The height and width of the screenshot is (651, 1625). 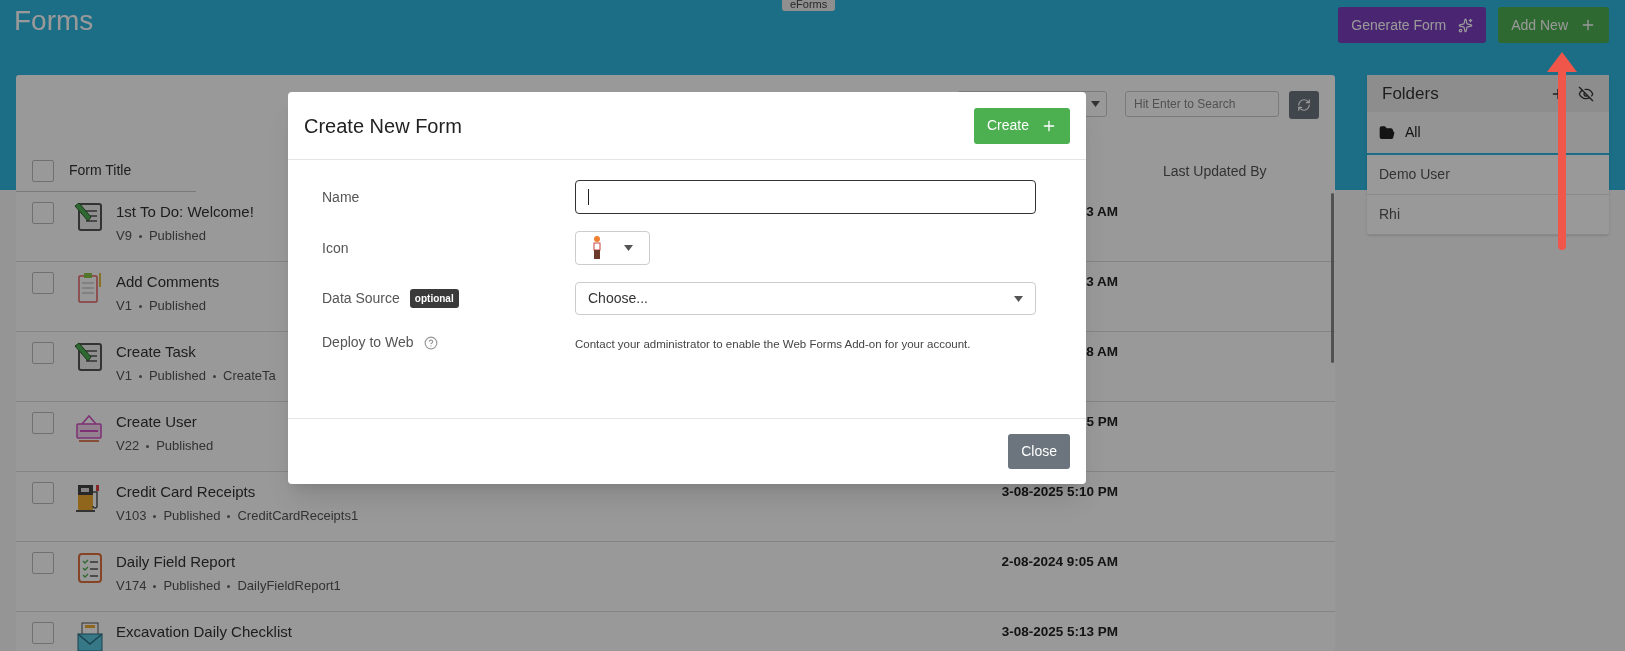 I want to click on name-field, so click(x=805, y=197).